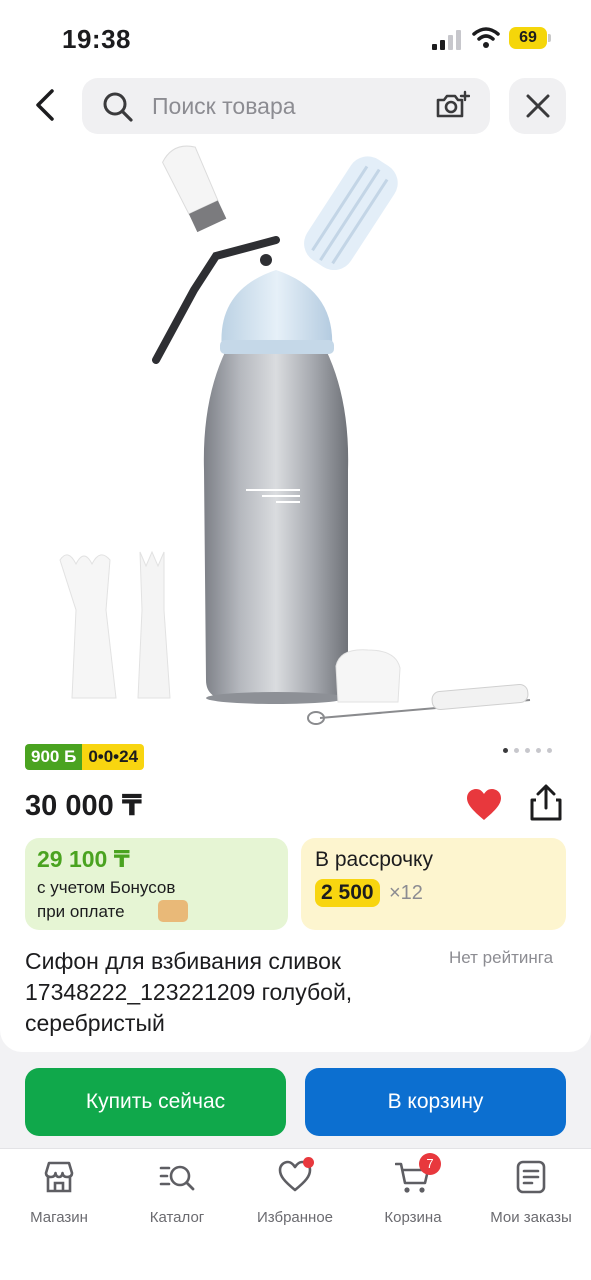 The image size is (591, 1280). What do you see at coordinates (155, 1102) in the screenshot?
I see `buy-now-button: Купить сейчас` at bounding box center [155, 1102].